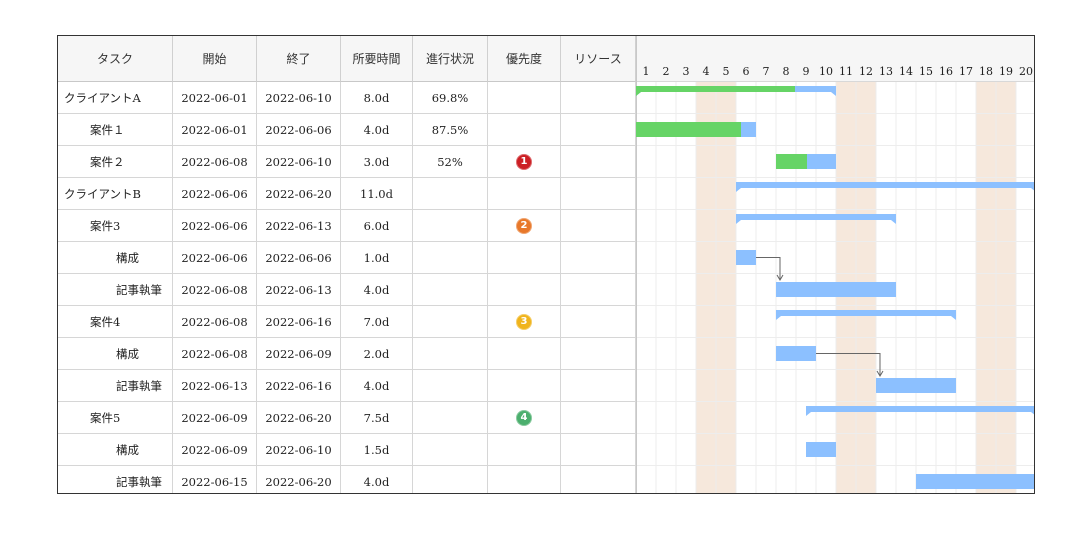 The image size is (1073, 537). Describe the element at coordinates (450, 97) in the screenshot. I see `cell-progress: 69.8%` at that location.